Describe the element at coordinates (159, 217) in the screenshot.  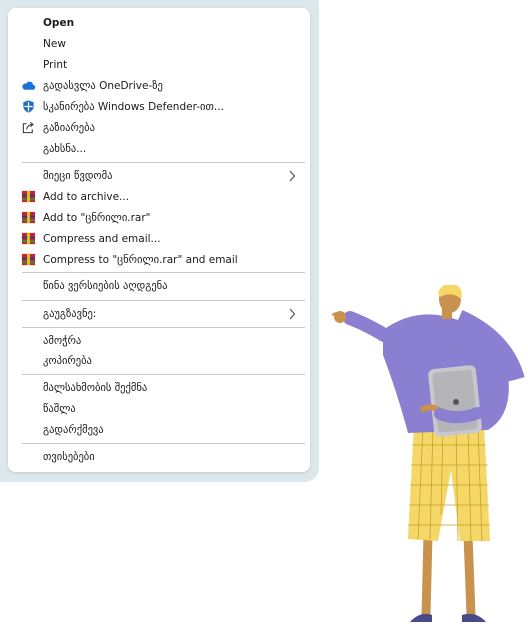
I see `menu-item-add-to-rar: Add to "ცნრილი.rar"` at that location.